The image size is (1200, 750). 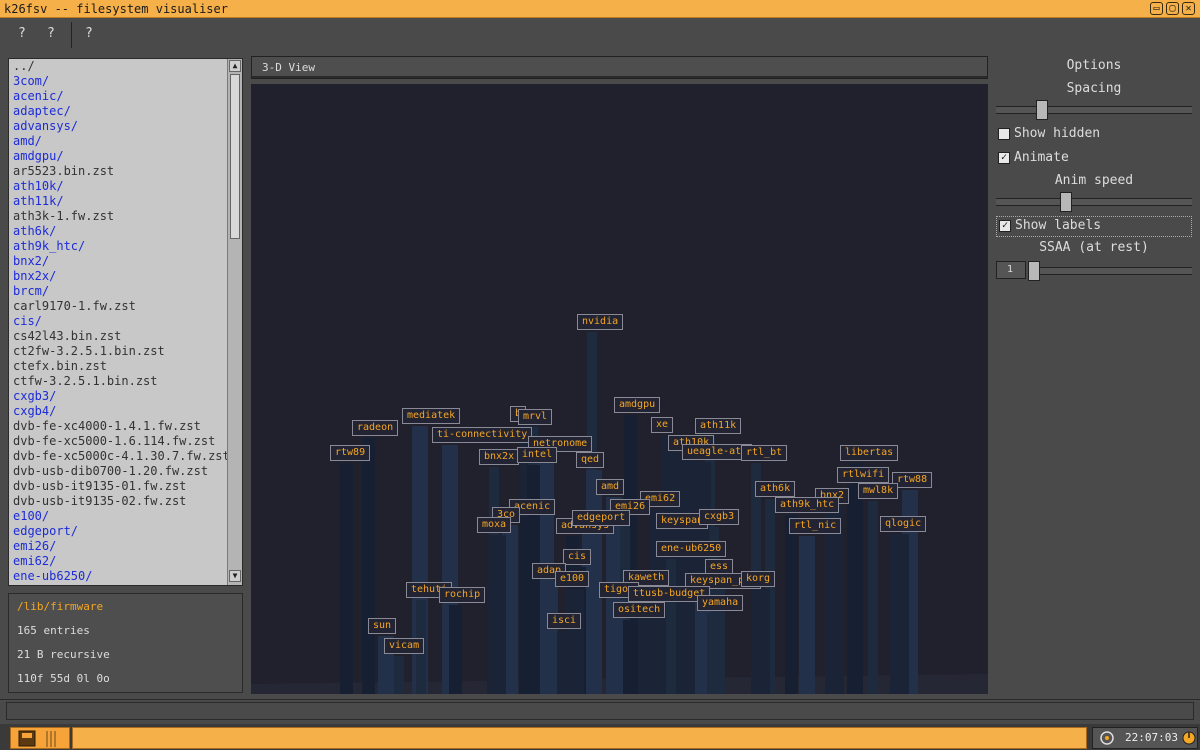 What do you see at coordinates (791, 604) in the screenshot?
I see `directory-pillar` at bounding box center [791, 604].